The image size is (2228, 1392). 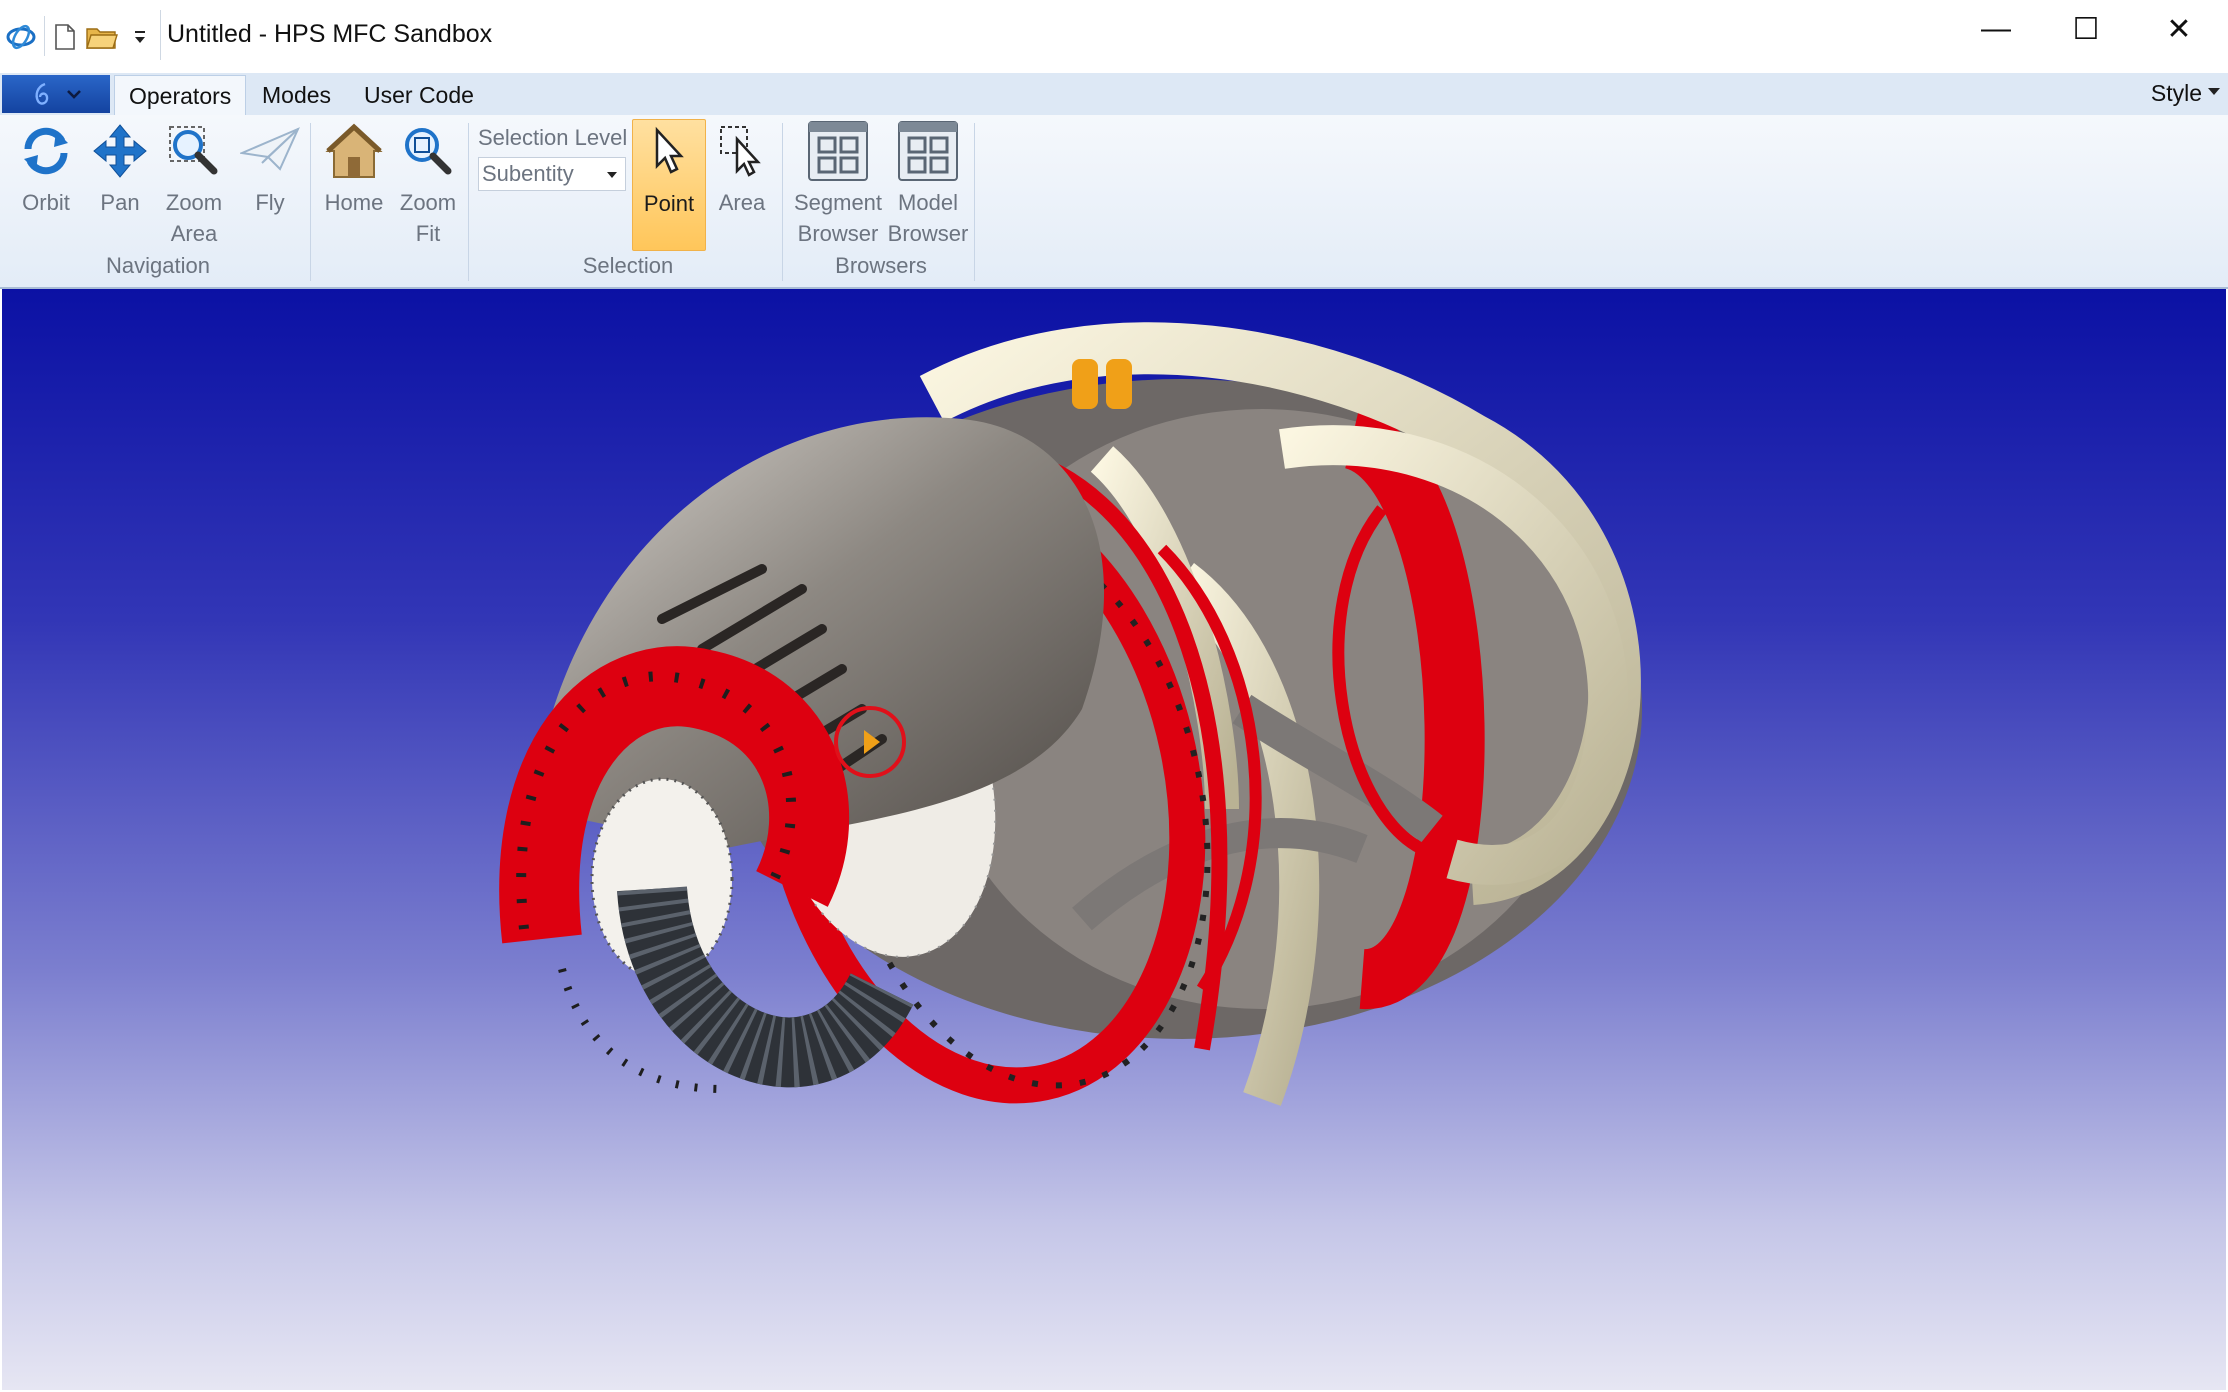 I want to click on group-label-selection: Selection, so click(x=628, y=265).